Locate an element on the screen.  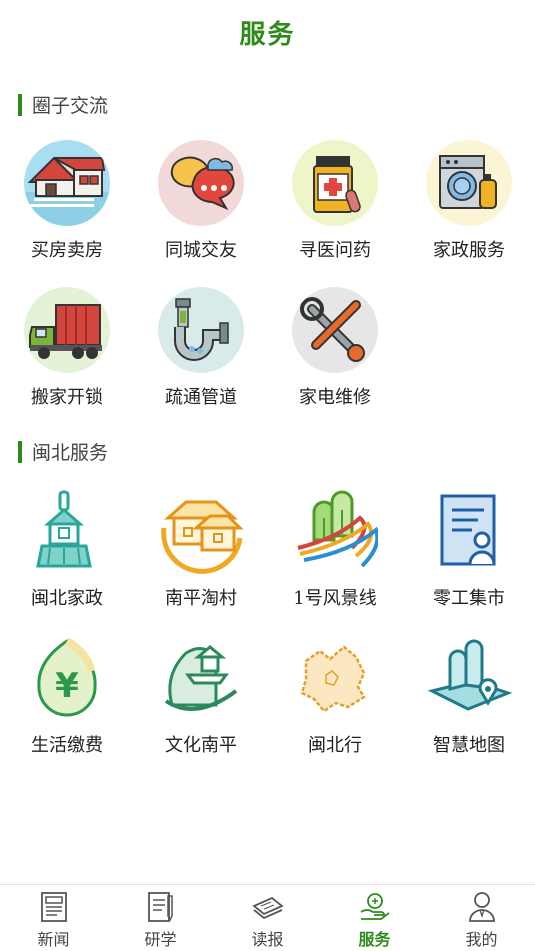
service-label: 疏通管道 is located at coordinates (201, 397).